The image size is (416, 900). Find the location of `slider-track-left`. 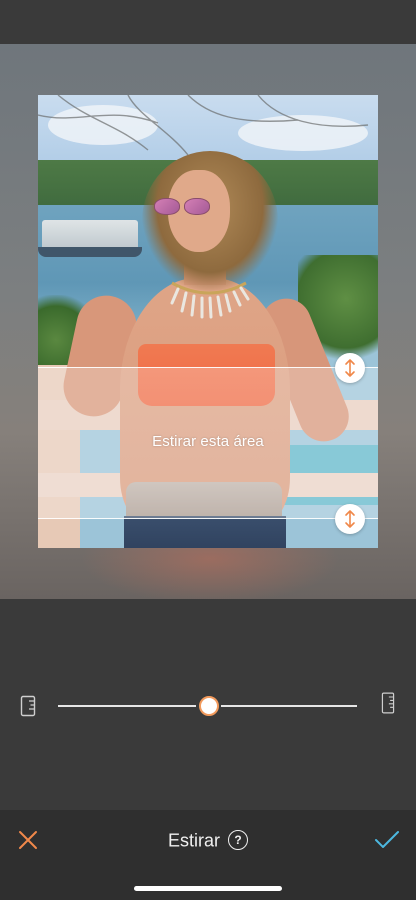

slider-track-left is located at coordinates (127, 706).